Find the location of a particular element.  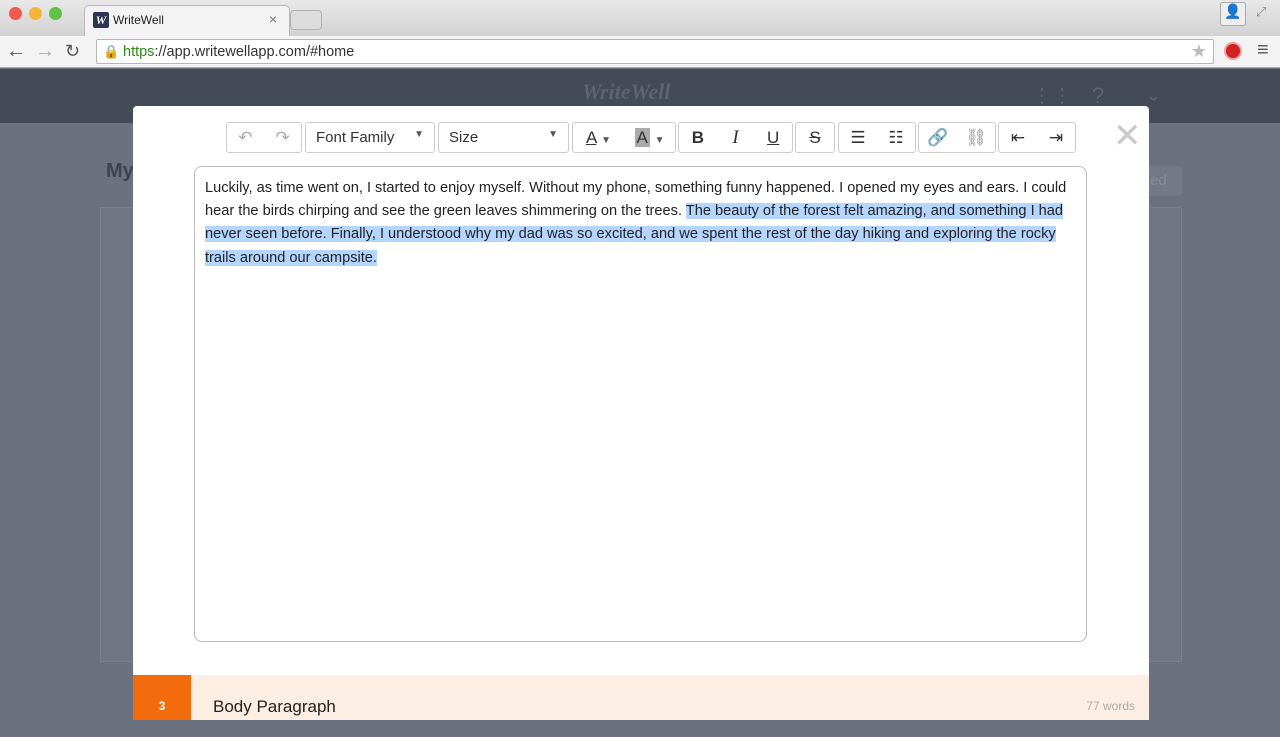

word-count: 77 words is located at coordinates (1110, 706).